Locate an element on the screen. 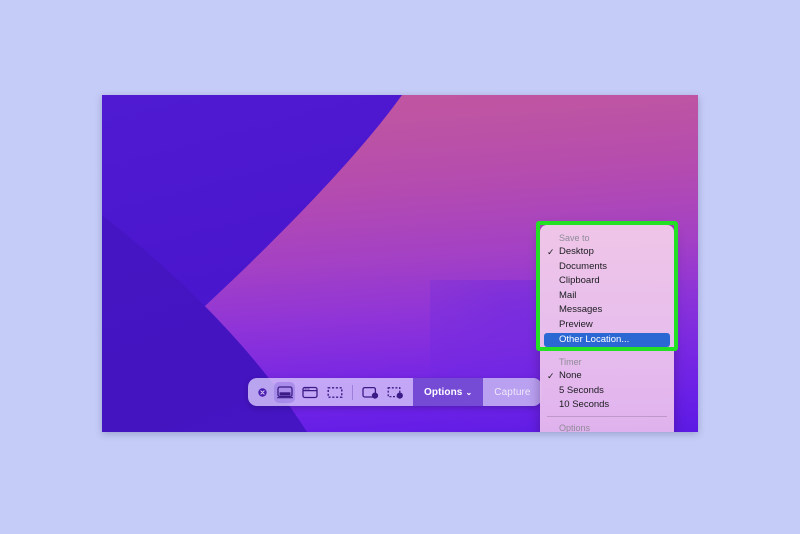  capture-selected-window-button is located at coordinates (309, 392).